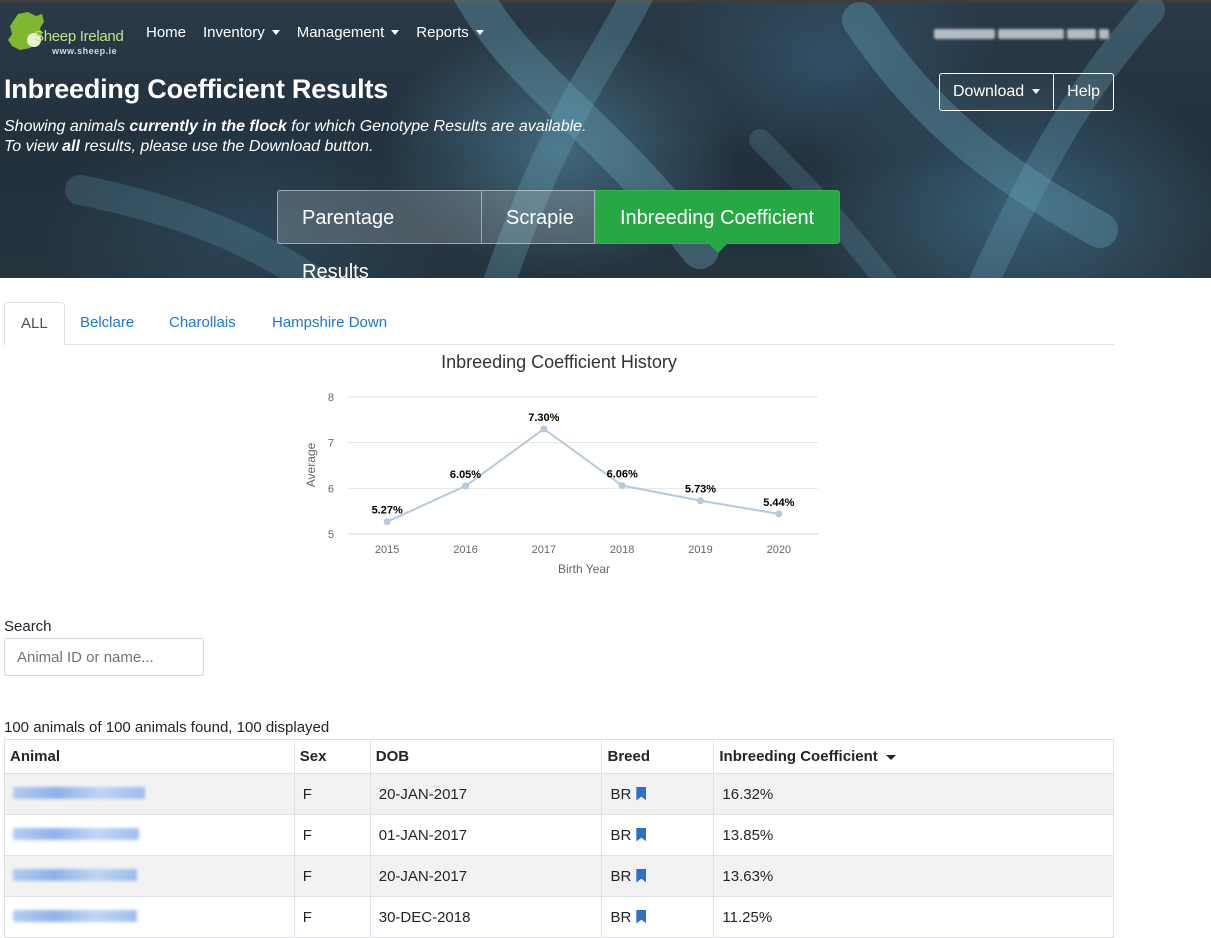 Image resolution: width=1211 pixels, height=938 pixels. I want to click on subtitle-text: results, please use the Download button., so click(226, 146).